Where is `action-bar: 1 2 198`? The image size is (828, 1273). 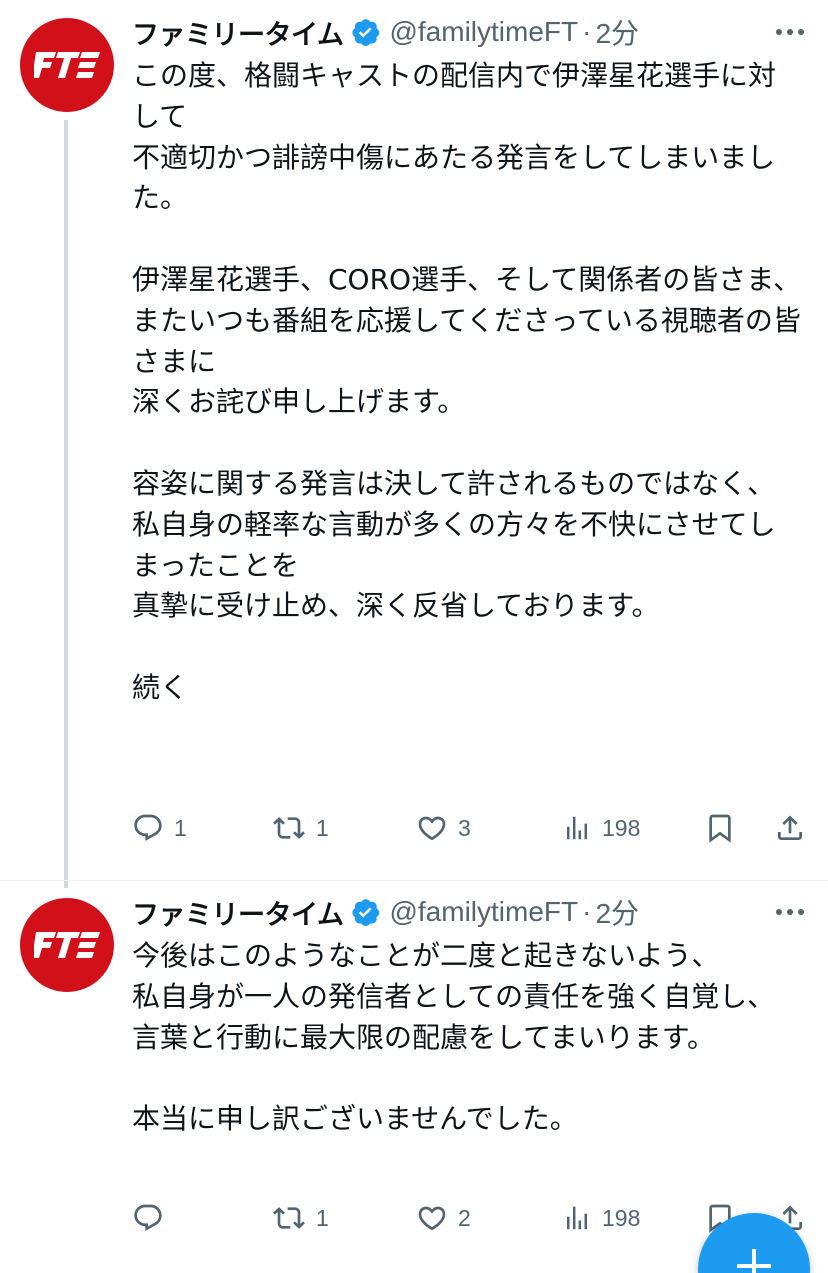
action-bar: 1 2 198 is located at coordinates (470, 1218).